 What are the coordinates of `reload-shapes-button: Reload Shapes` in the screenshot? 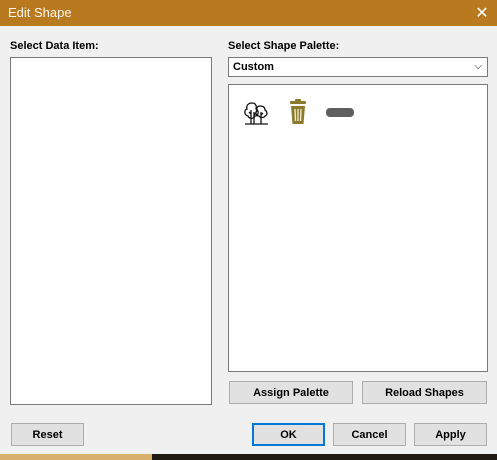 It's located at (424, 392).